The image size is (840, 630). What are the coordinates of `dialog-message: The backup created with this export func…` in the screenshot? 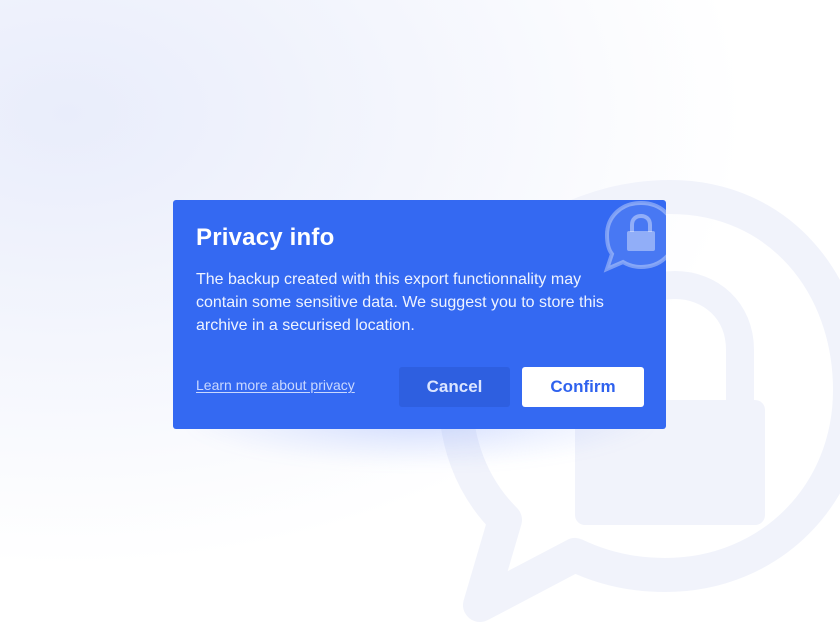 It's located at (400, 302).